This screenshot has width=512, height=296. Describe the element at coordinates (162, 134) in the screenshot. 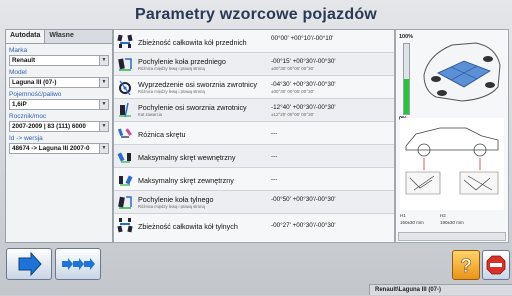

I see `param-name: Różnica skrętu` at that location.